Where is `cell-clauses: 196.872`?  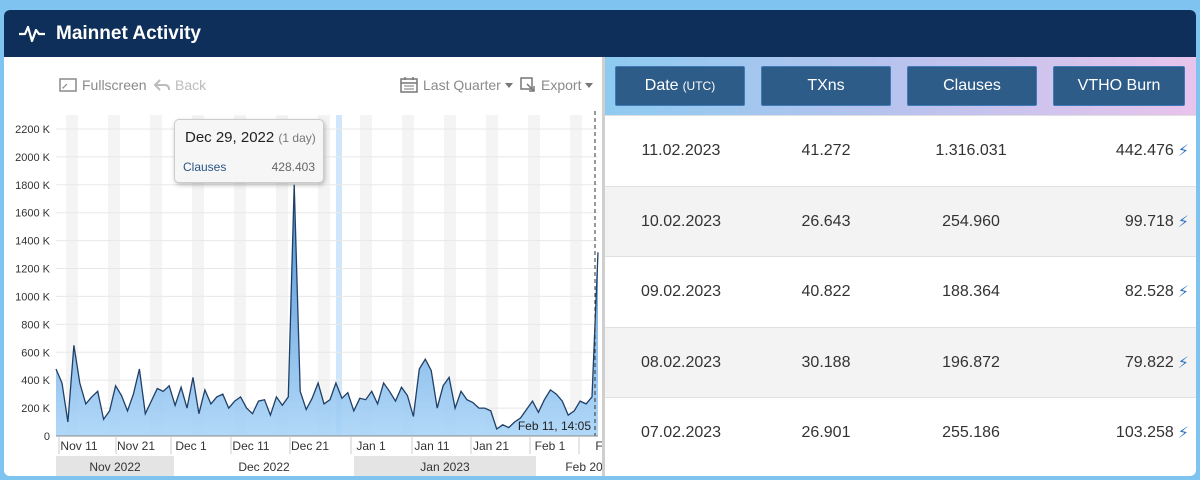
cell-clauses: 196.872 is located at coordinates (971, 362).